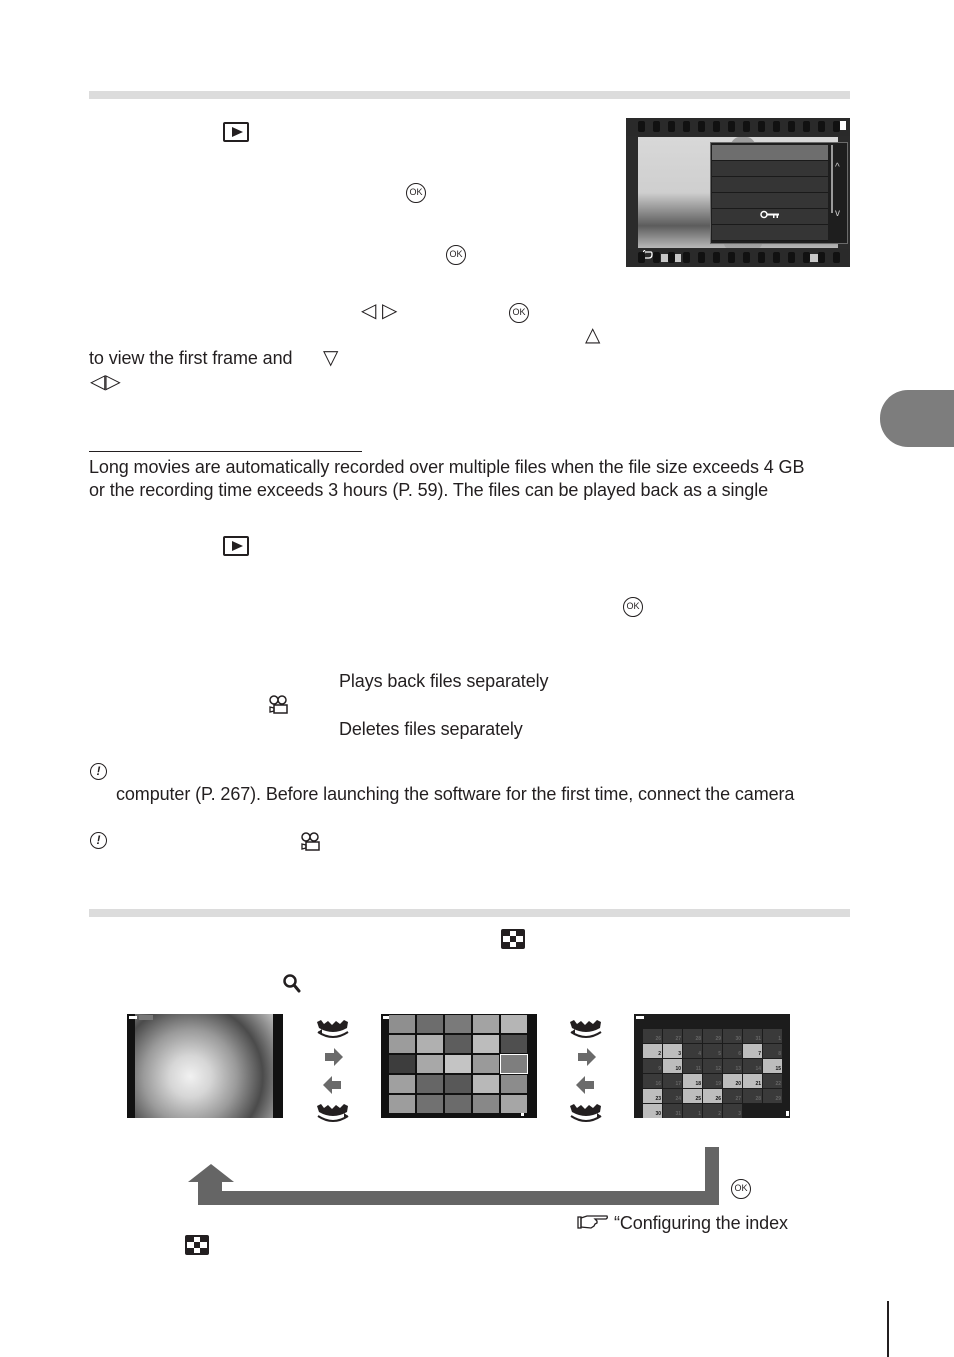 This screenshot has height=1357, width=954. What do you see at coordinates (672, 1066) in the screenshot?
I see `calendar-day: 10` at bounding box center [672, 1066].